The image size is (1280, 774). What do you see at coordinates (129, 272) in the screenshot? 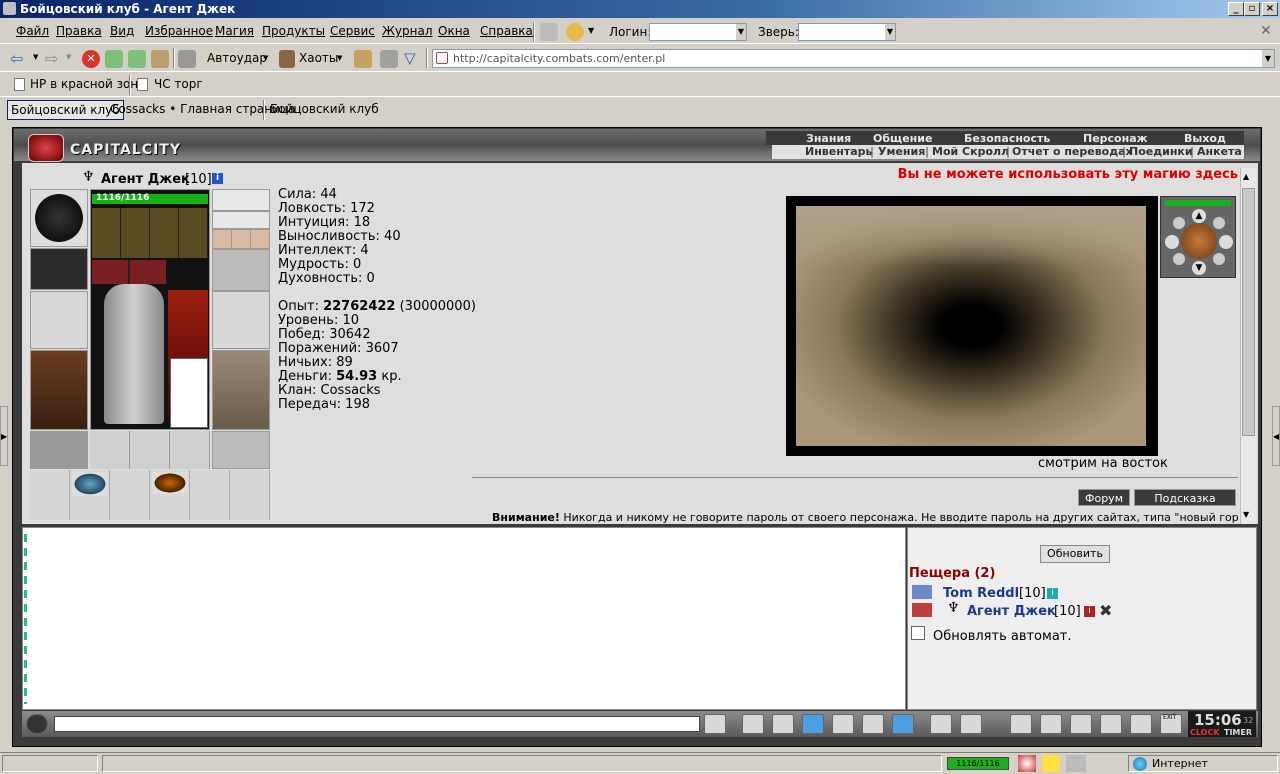
I see `spell-slots` at bounding box center [129, 272].